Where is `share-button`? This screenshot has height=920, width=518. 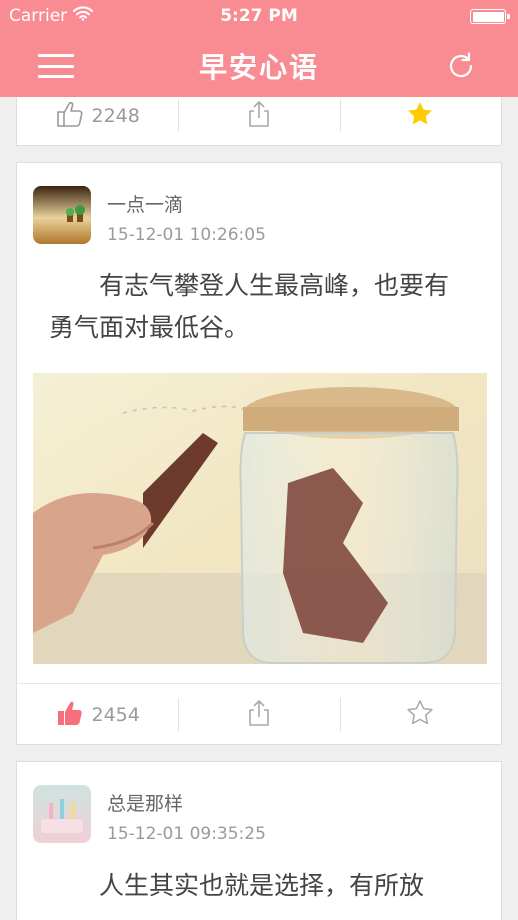 share-button is located at coordinates (258, 714).